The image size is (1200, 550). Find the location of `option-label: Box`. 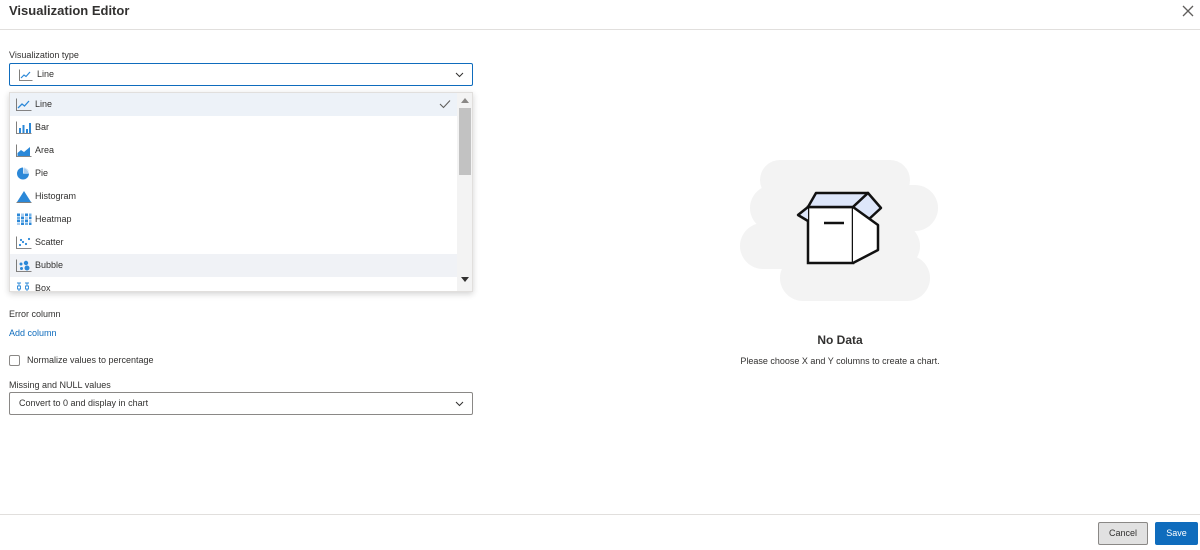

option-label: Box is located at coordinates (43, 287).